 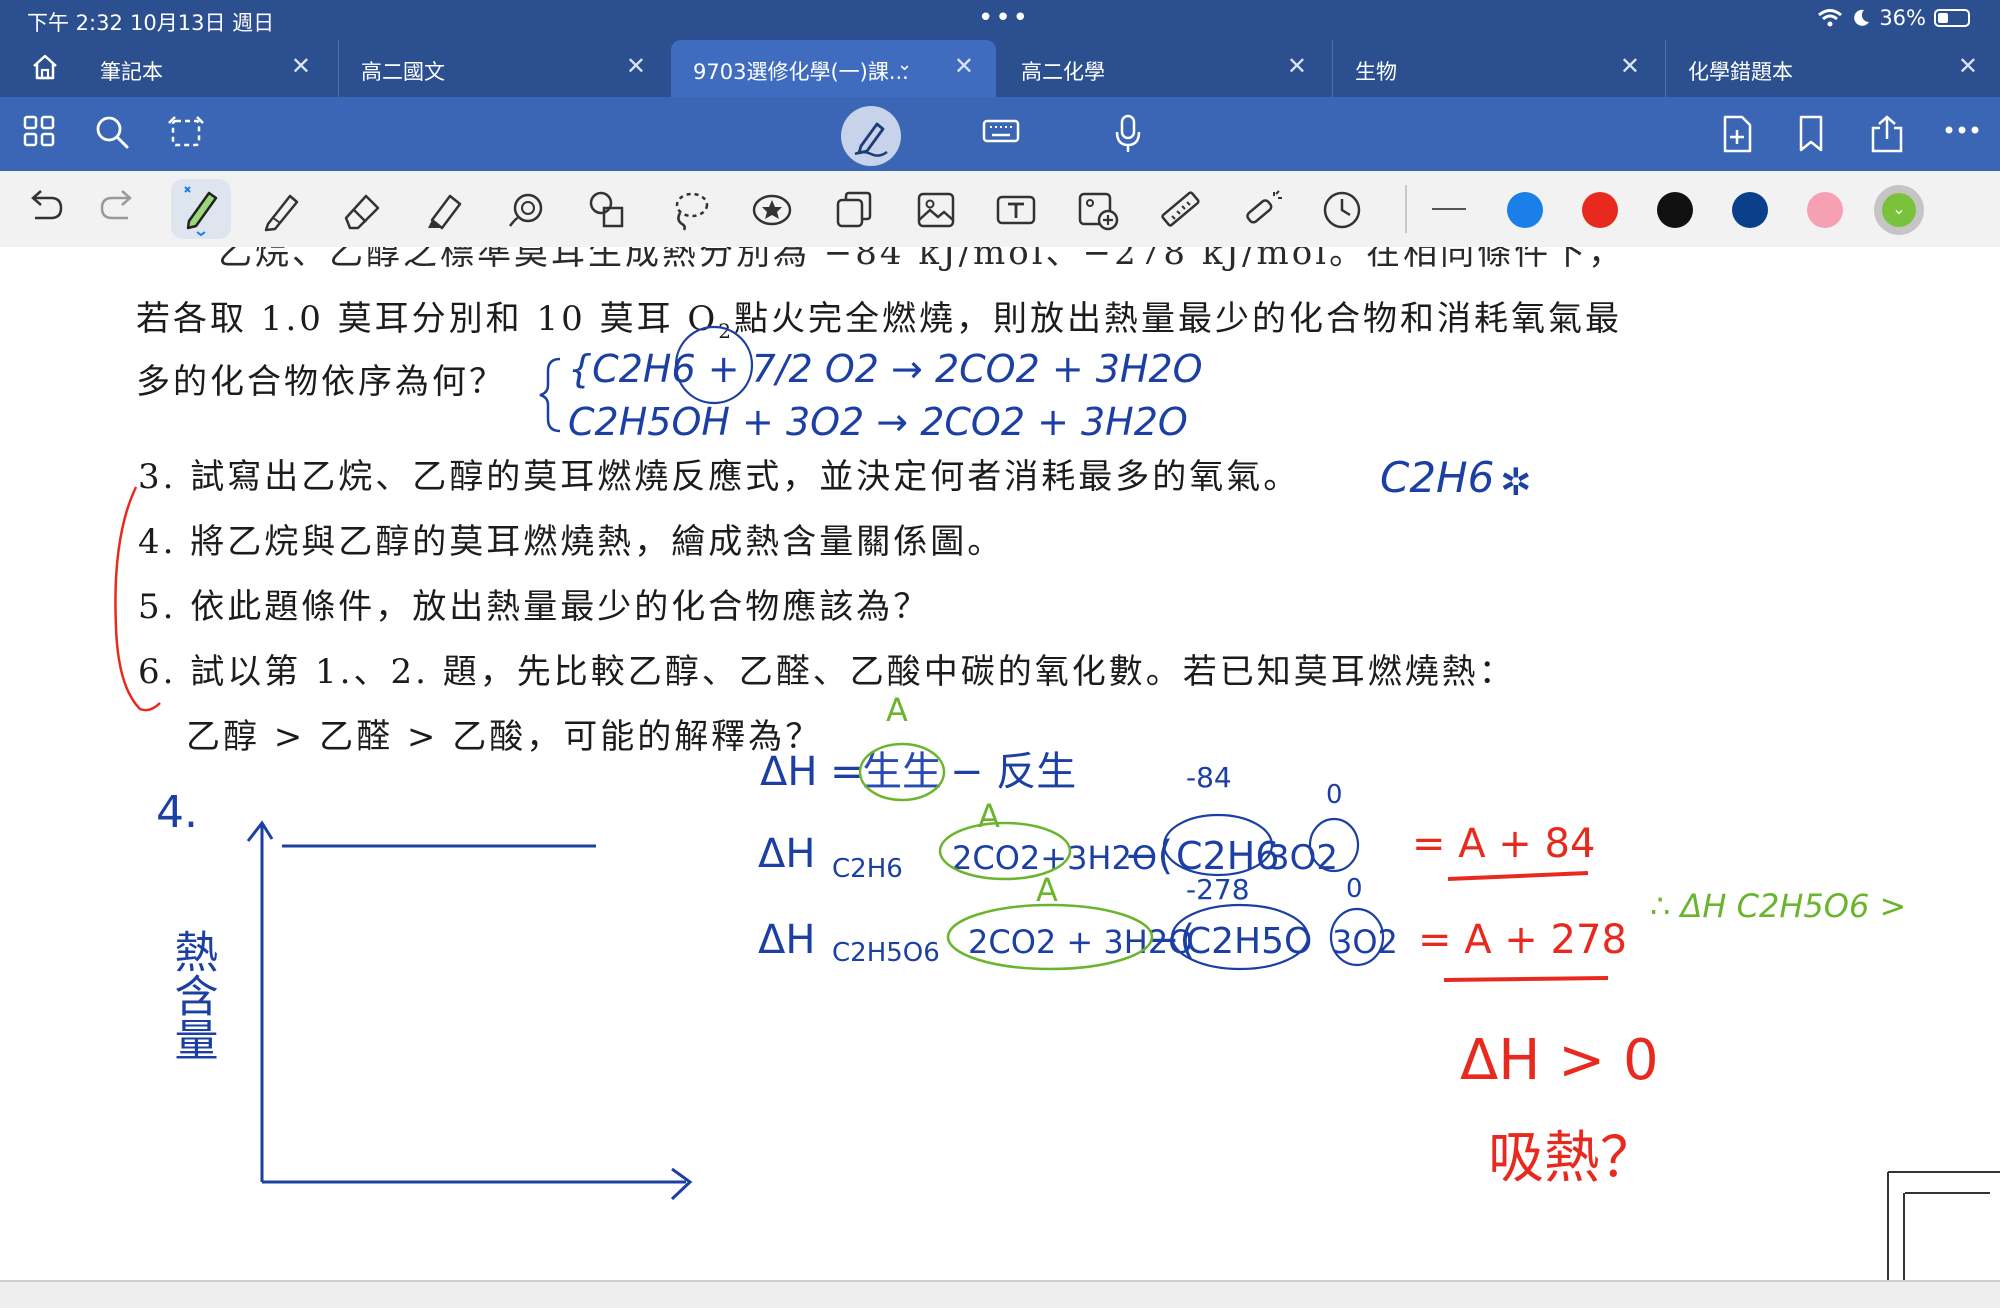 What do you see at coordinates (1832, 68) in the screenshot?
I see `tab-chemistry-mistakes: 化學錯題本 ✕` at bounding box center [1832, 68].